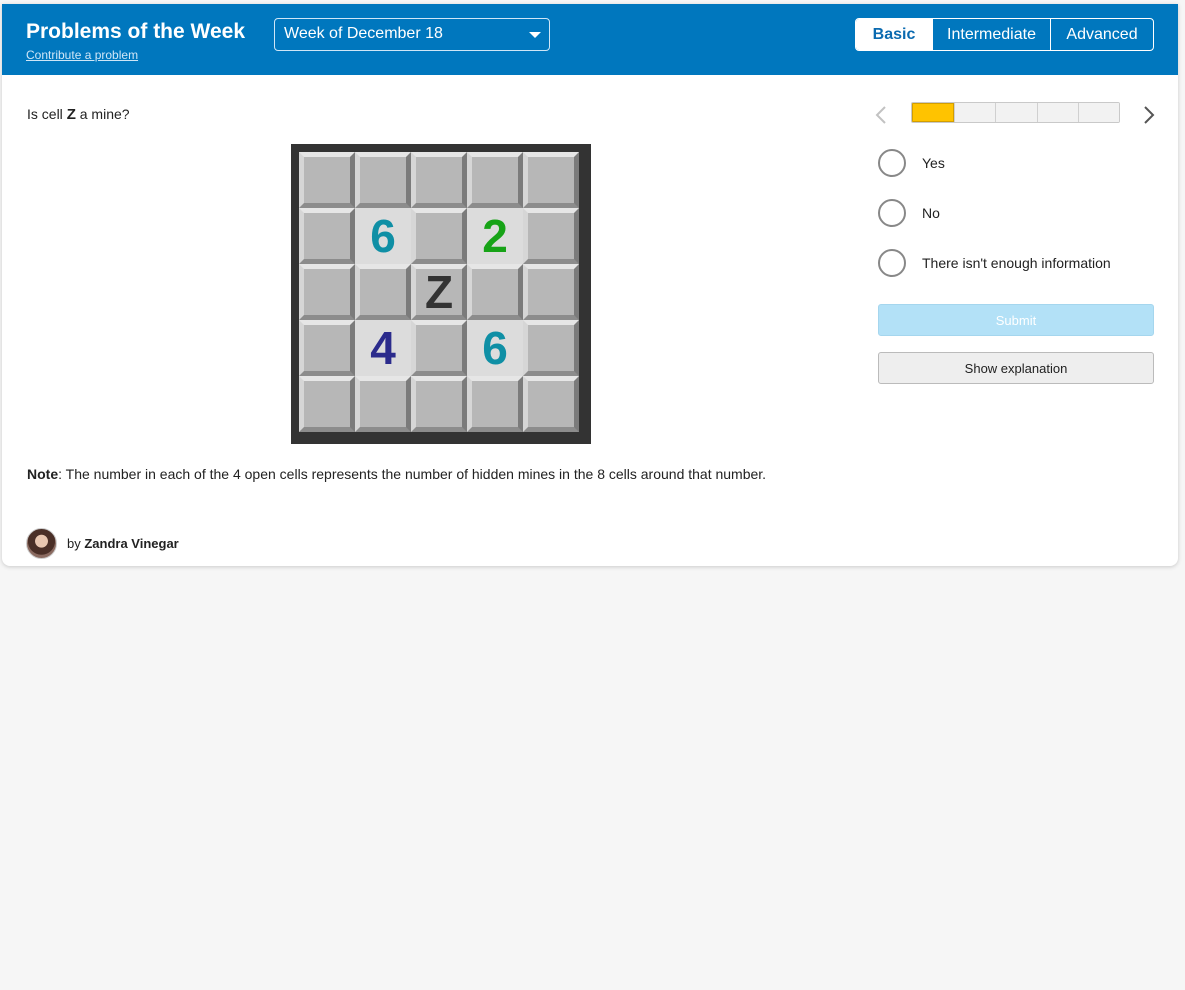 This screenshot has width=1185, height=990. What do you see at coordinates (931, 213) in the screenshot?
I see `option-label: No` at bounding box center [931, 213].